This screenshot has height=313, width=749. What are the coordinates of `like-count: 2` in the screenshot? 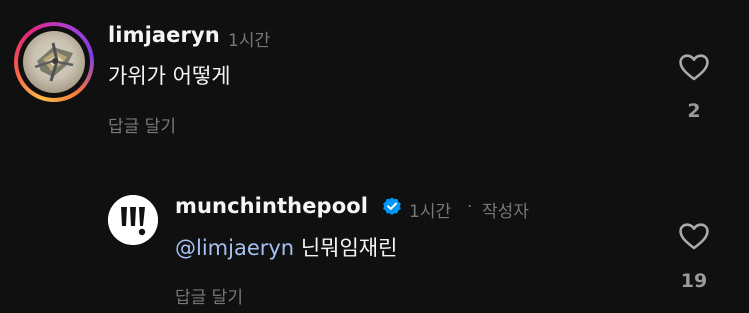 It's located at (694, 111).